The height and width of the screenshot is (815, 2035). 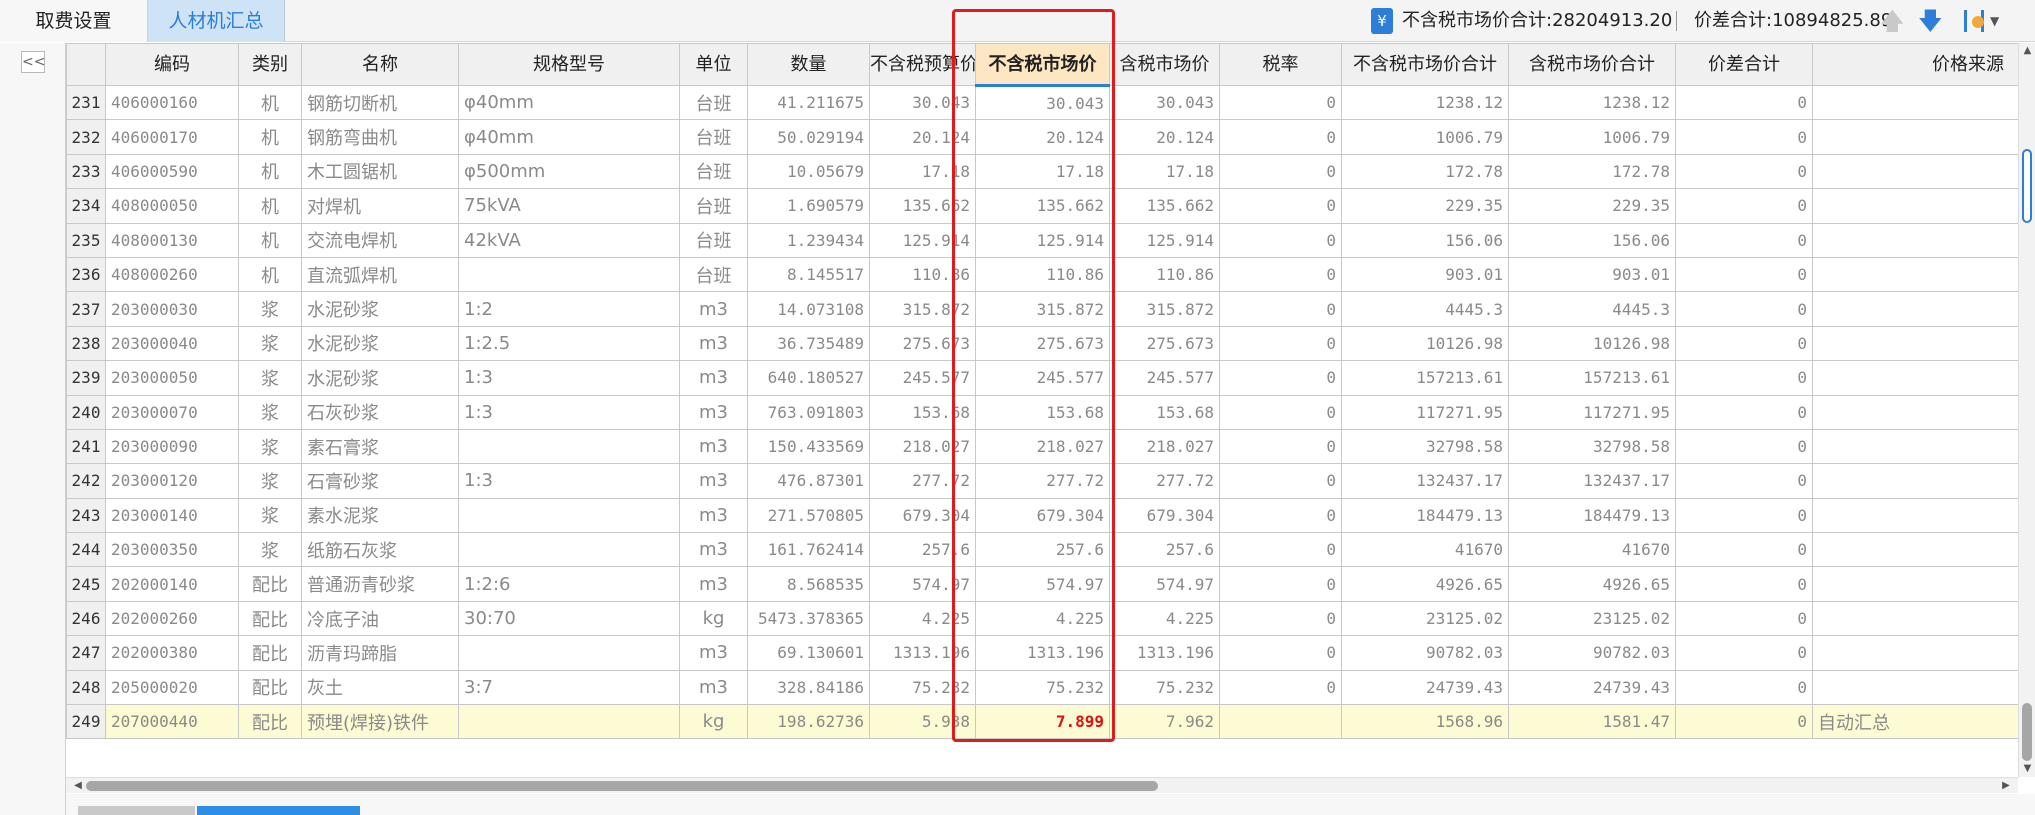 What do you see at coordinates (380, 137) in the screenshot?
I see `cell-name: 钢筋弯曲机` at bounding box center [380, 137].